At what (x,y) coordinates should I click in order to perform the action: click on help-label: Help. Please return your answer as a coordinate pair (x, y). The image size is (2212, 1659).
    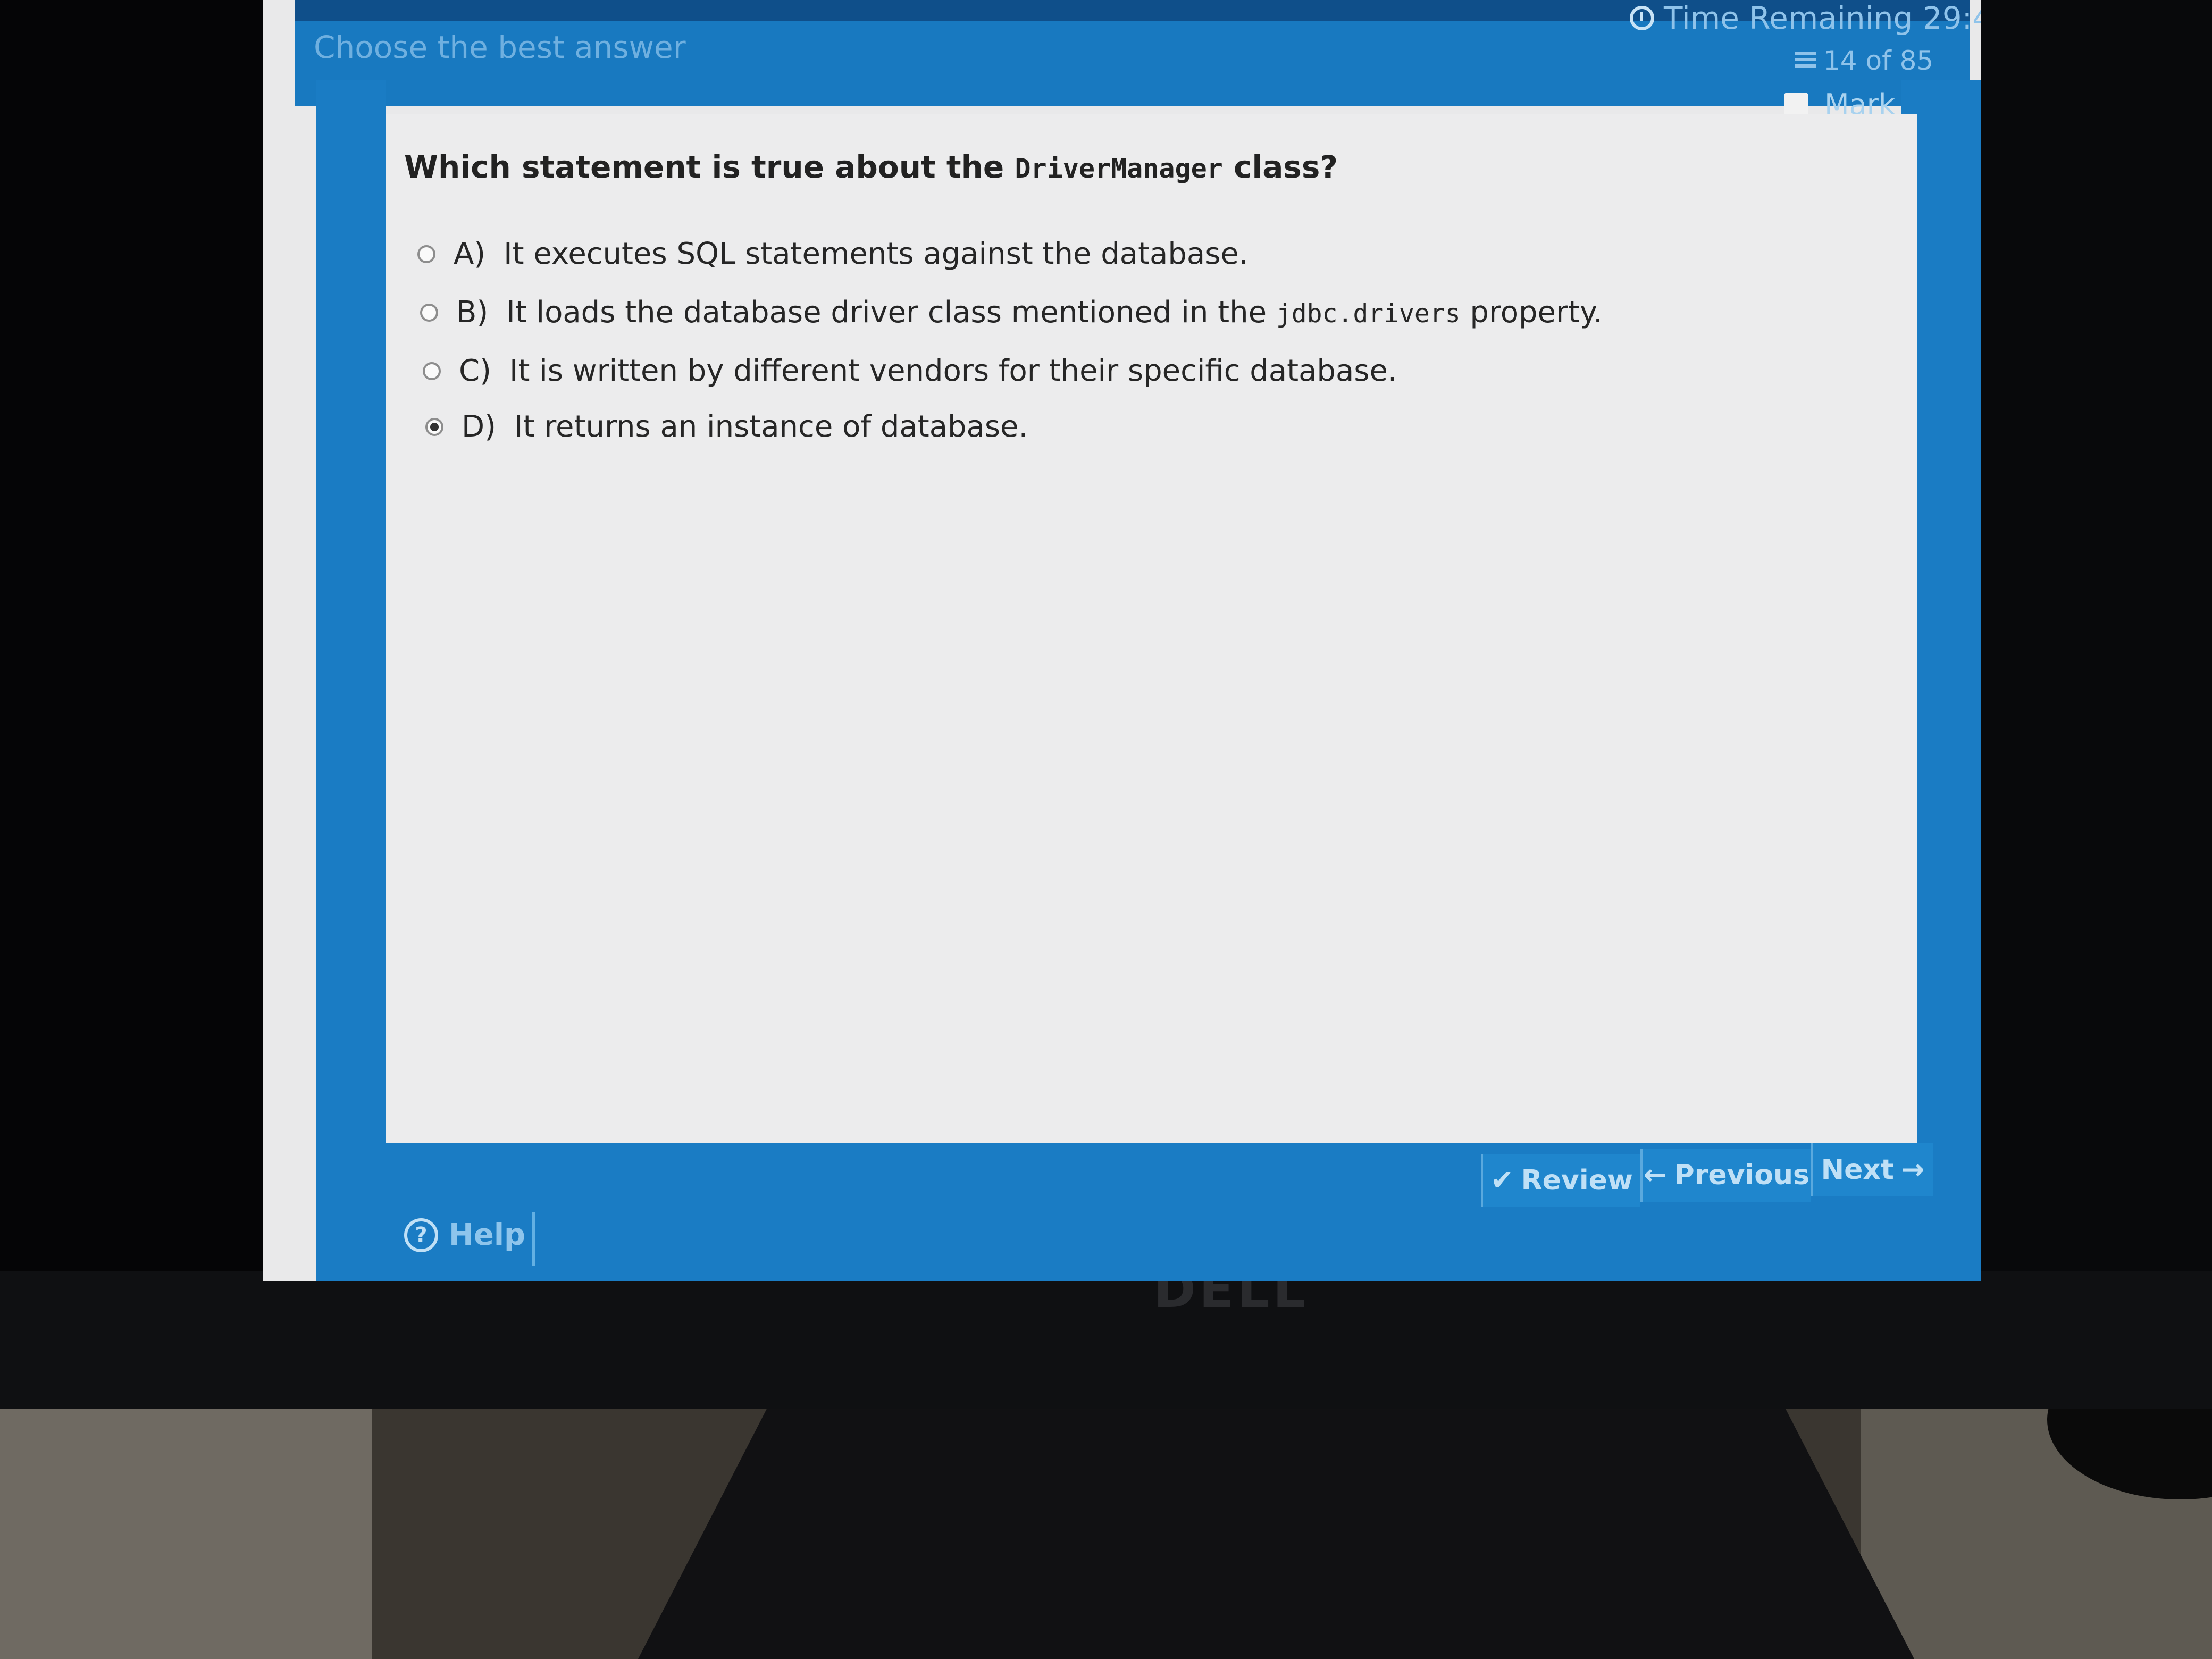
    Looking at the image, I should click on (487, 1235).